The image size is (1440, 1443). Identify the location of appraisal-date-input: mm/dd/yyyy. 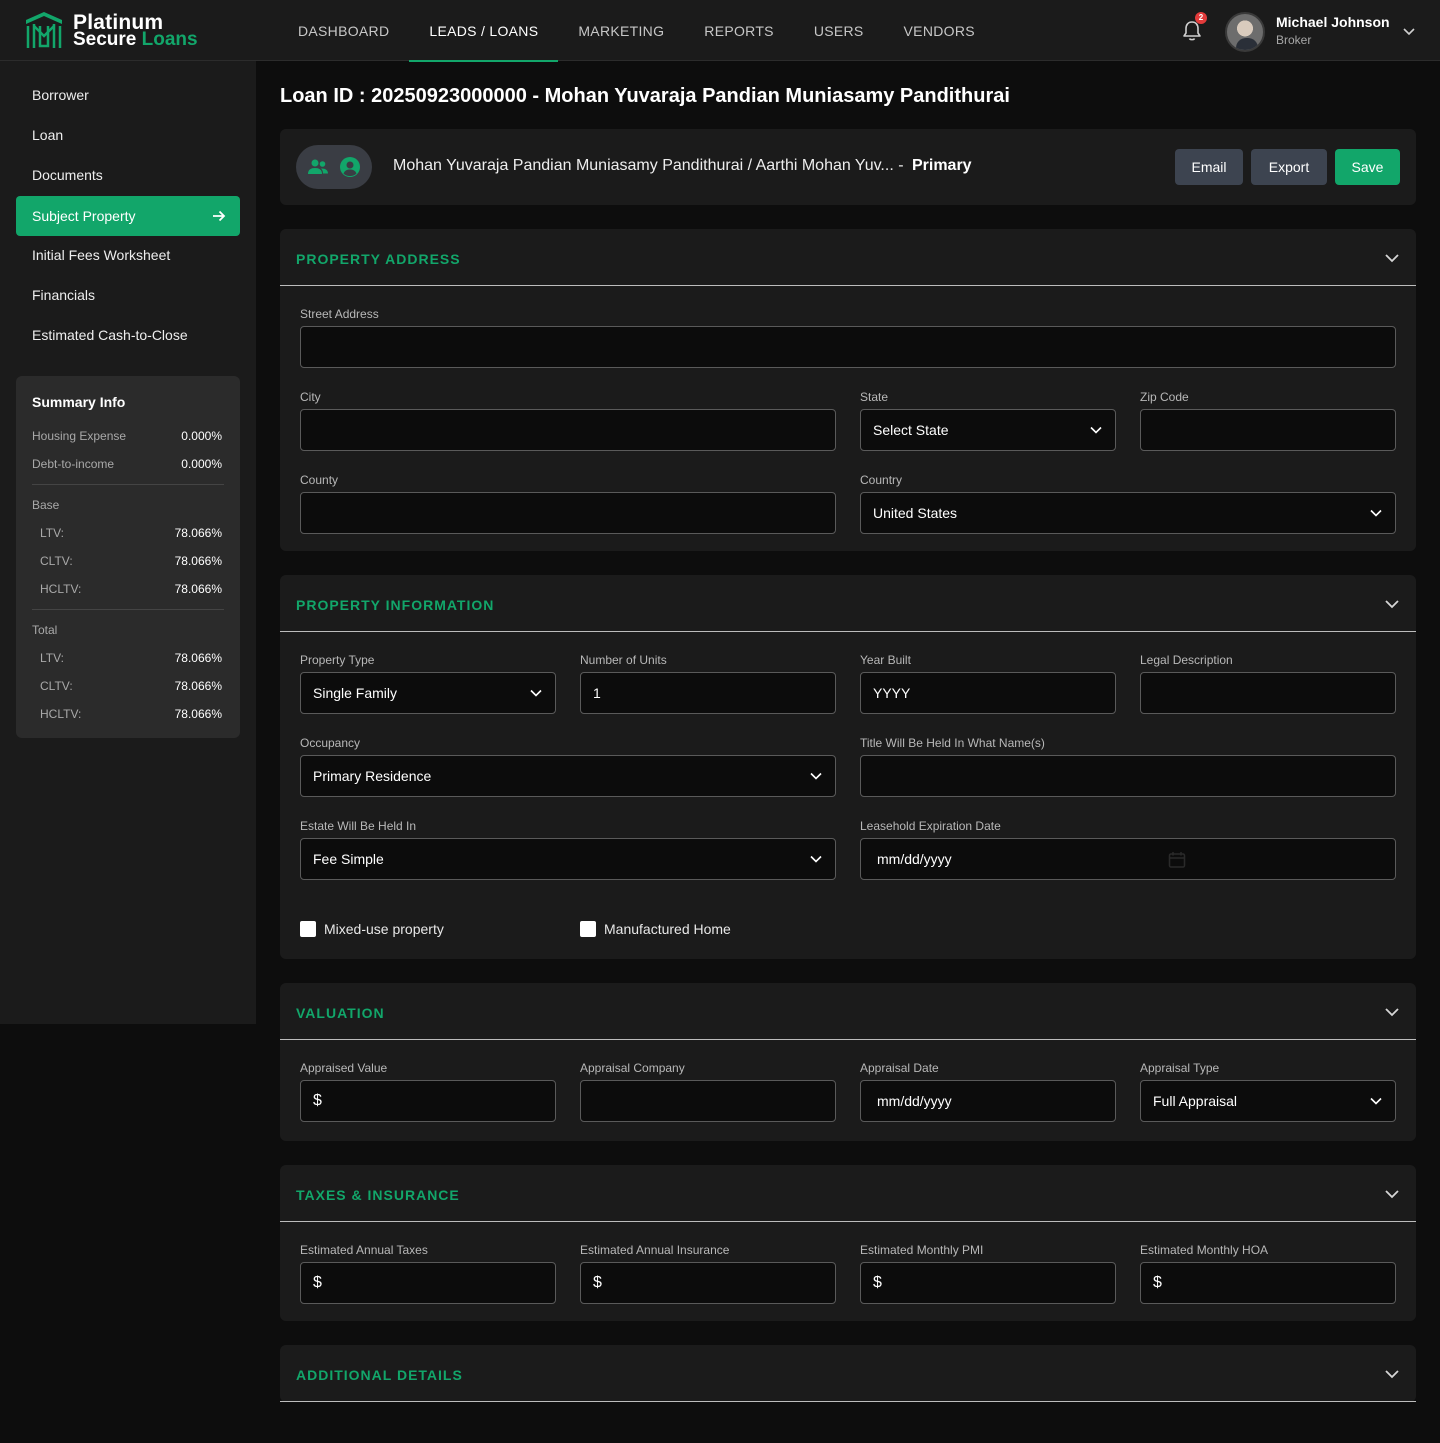
(988, 1101).